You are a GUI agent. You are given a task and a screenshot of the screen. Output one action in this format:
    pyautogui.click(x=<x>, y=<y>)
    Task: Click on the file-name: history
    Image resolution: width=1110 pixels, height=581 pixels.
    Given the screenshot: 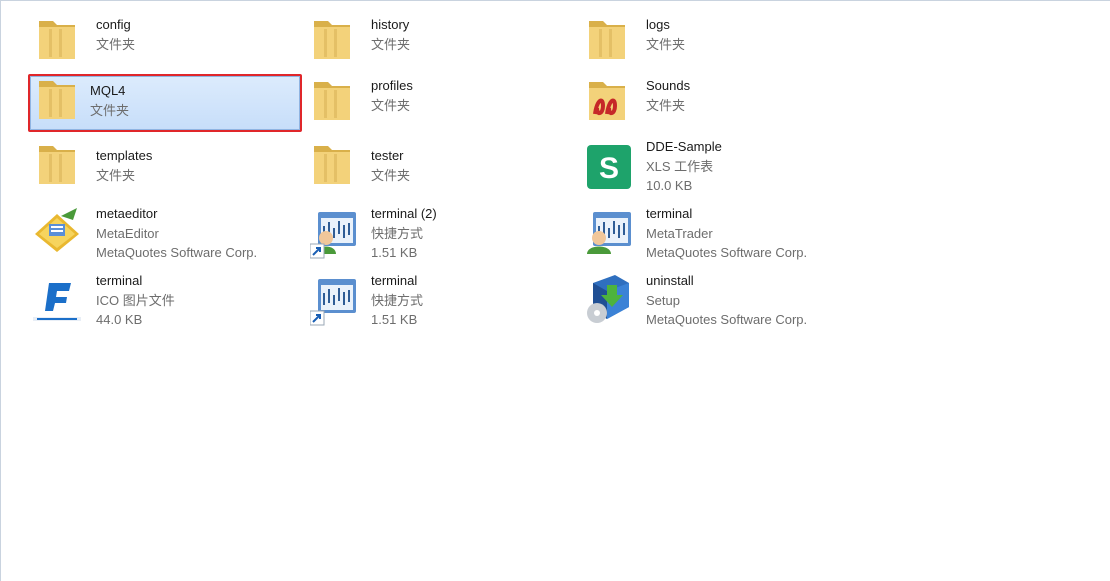 What is the action you would take?
    pyautogui.click(x=390, y=24)
    